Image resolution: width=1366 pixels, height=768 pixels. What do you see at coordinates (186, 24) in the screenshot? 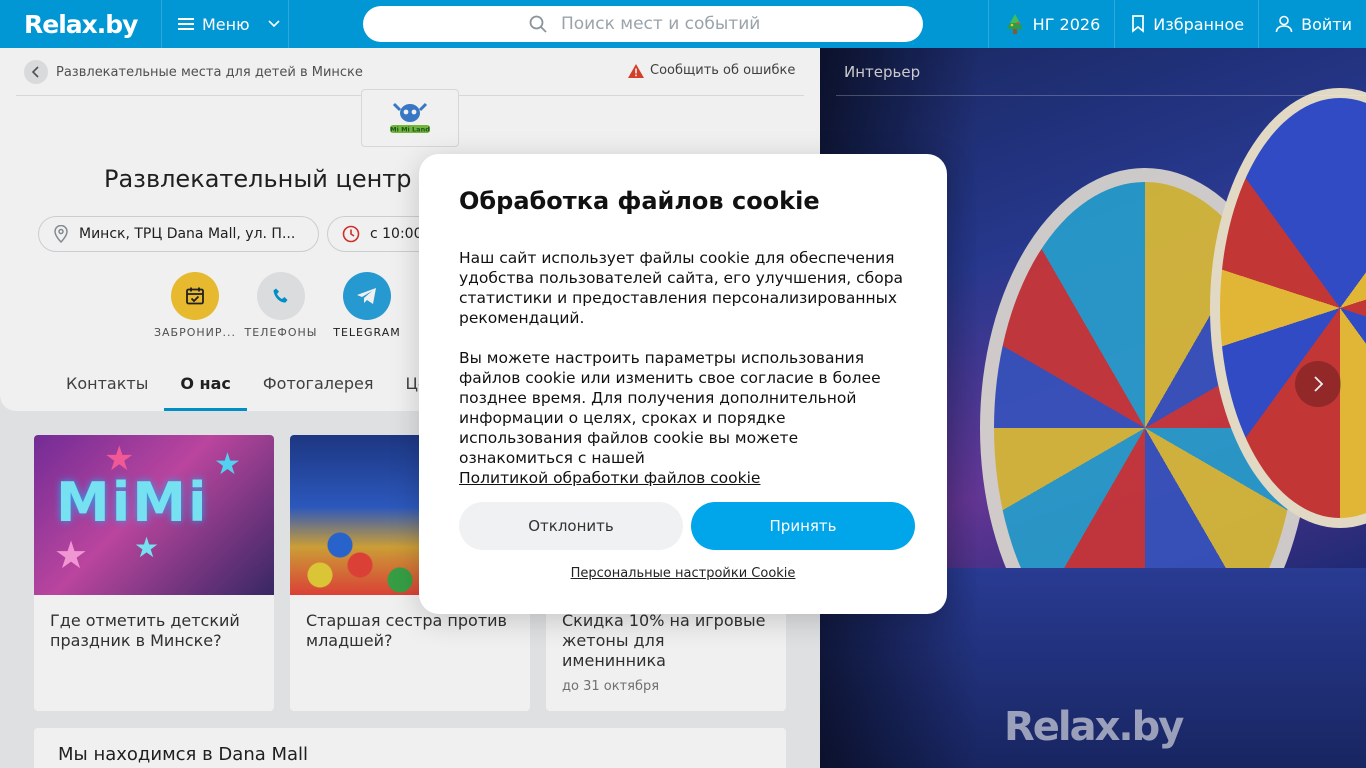
I see `hamburger-icon` at bounding box center [186, 24].